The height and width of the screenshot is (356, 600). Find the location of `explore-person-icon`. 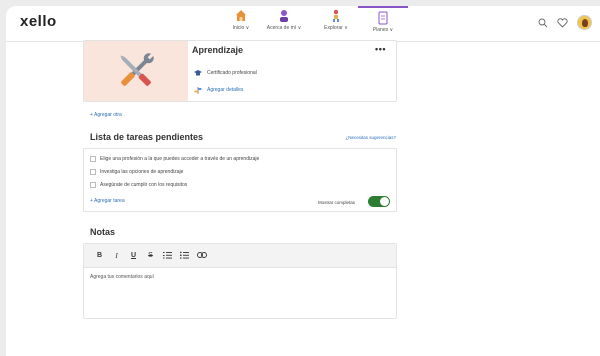

explore-person-icon is located at coordinates (336, 15).